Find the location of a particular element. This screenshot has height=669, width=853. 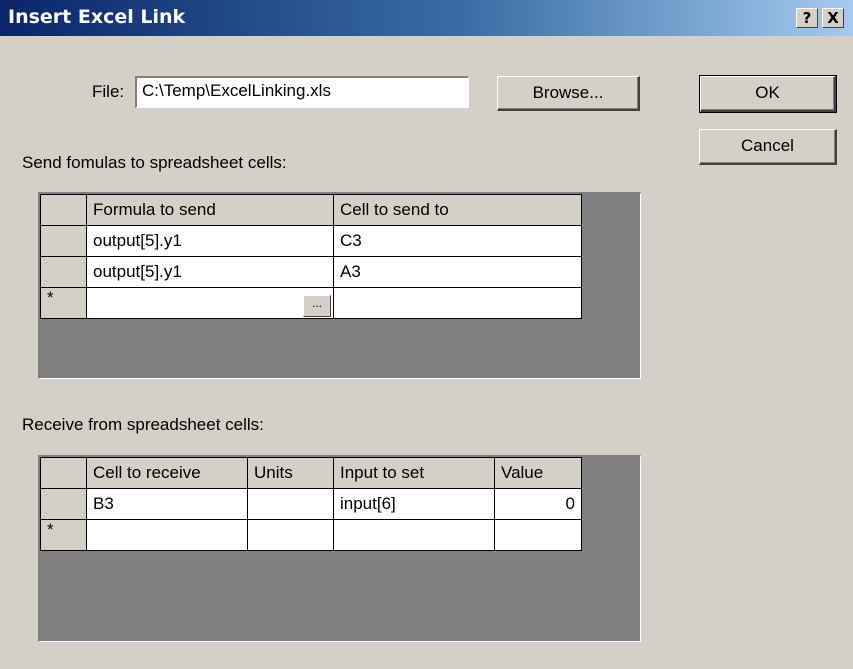

title-bar: Insert Excel Link ? X is located at coordinates (426, 18).